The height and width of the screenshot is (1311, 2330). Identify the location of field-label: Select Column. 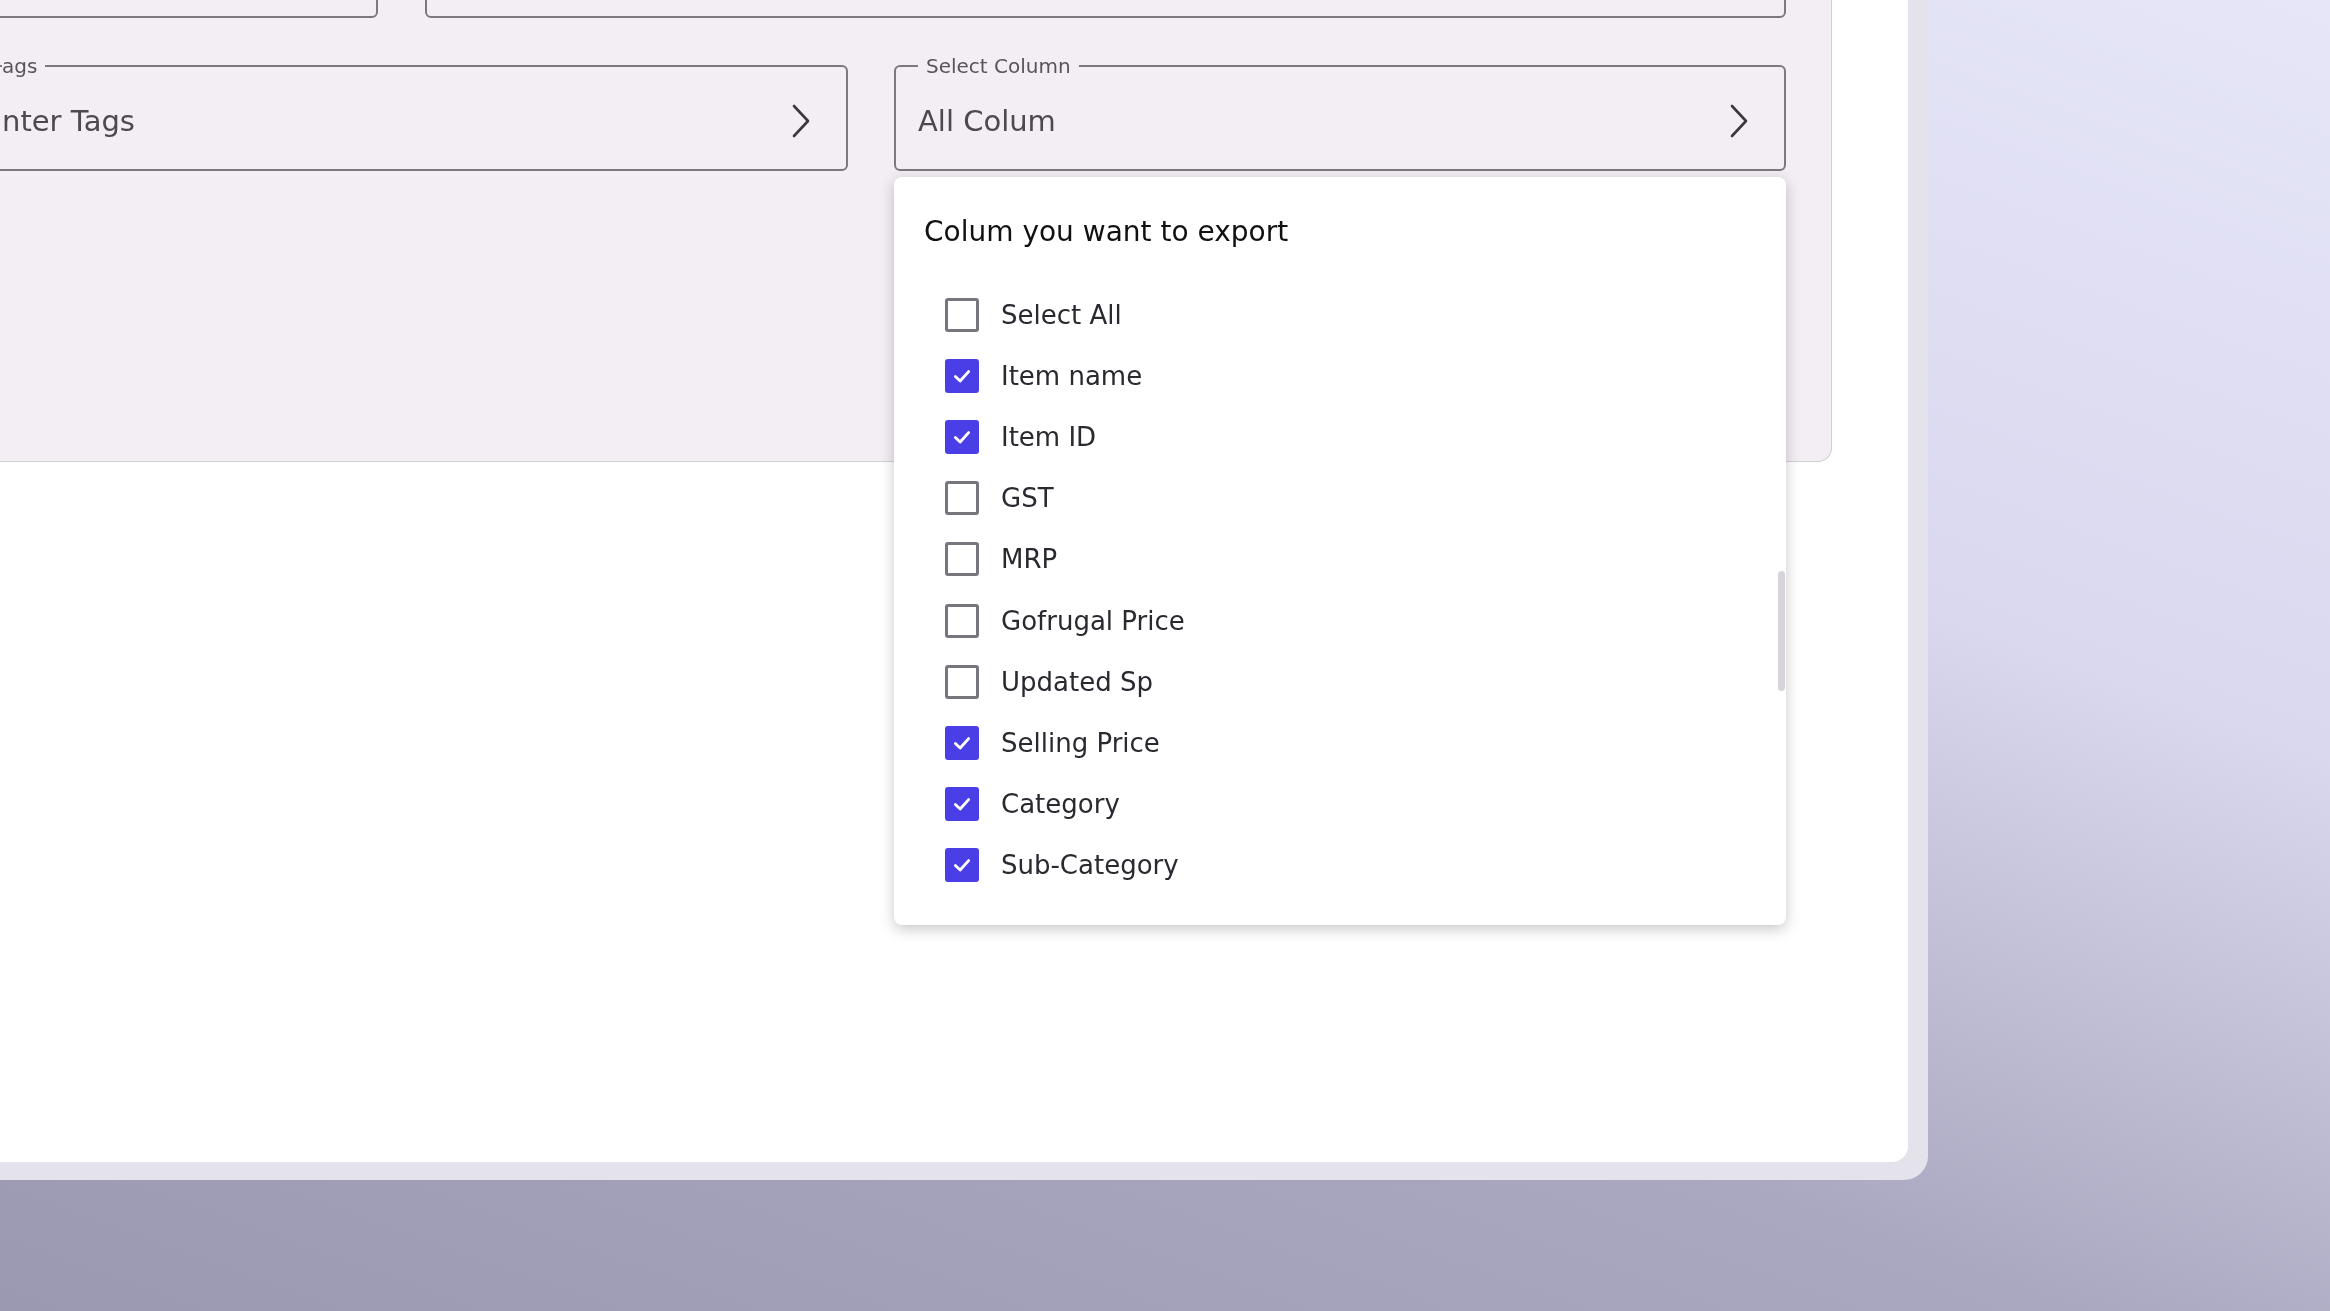
(998, 66).